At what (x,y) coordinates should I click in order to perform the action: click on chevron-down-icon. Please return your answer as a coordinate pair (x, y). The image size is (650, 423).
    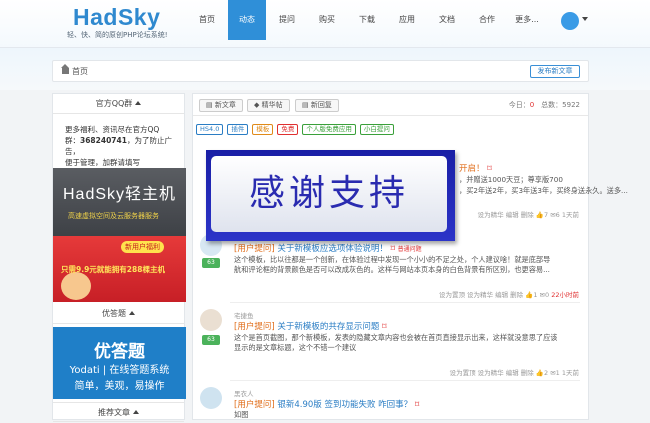
    Looking at the image, I should click on (585, 19).